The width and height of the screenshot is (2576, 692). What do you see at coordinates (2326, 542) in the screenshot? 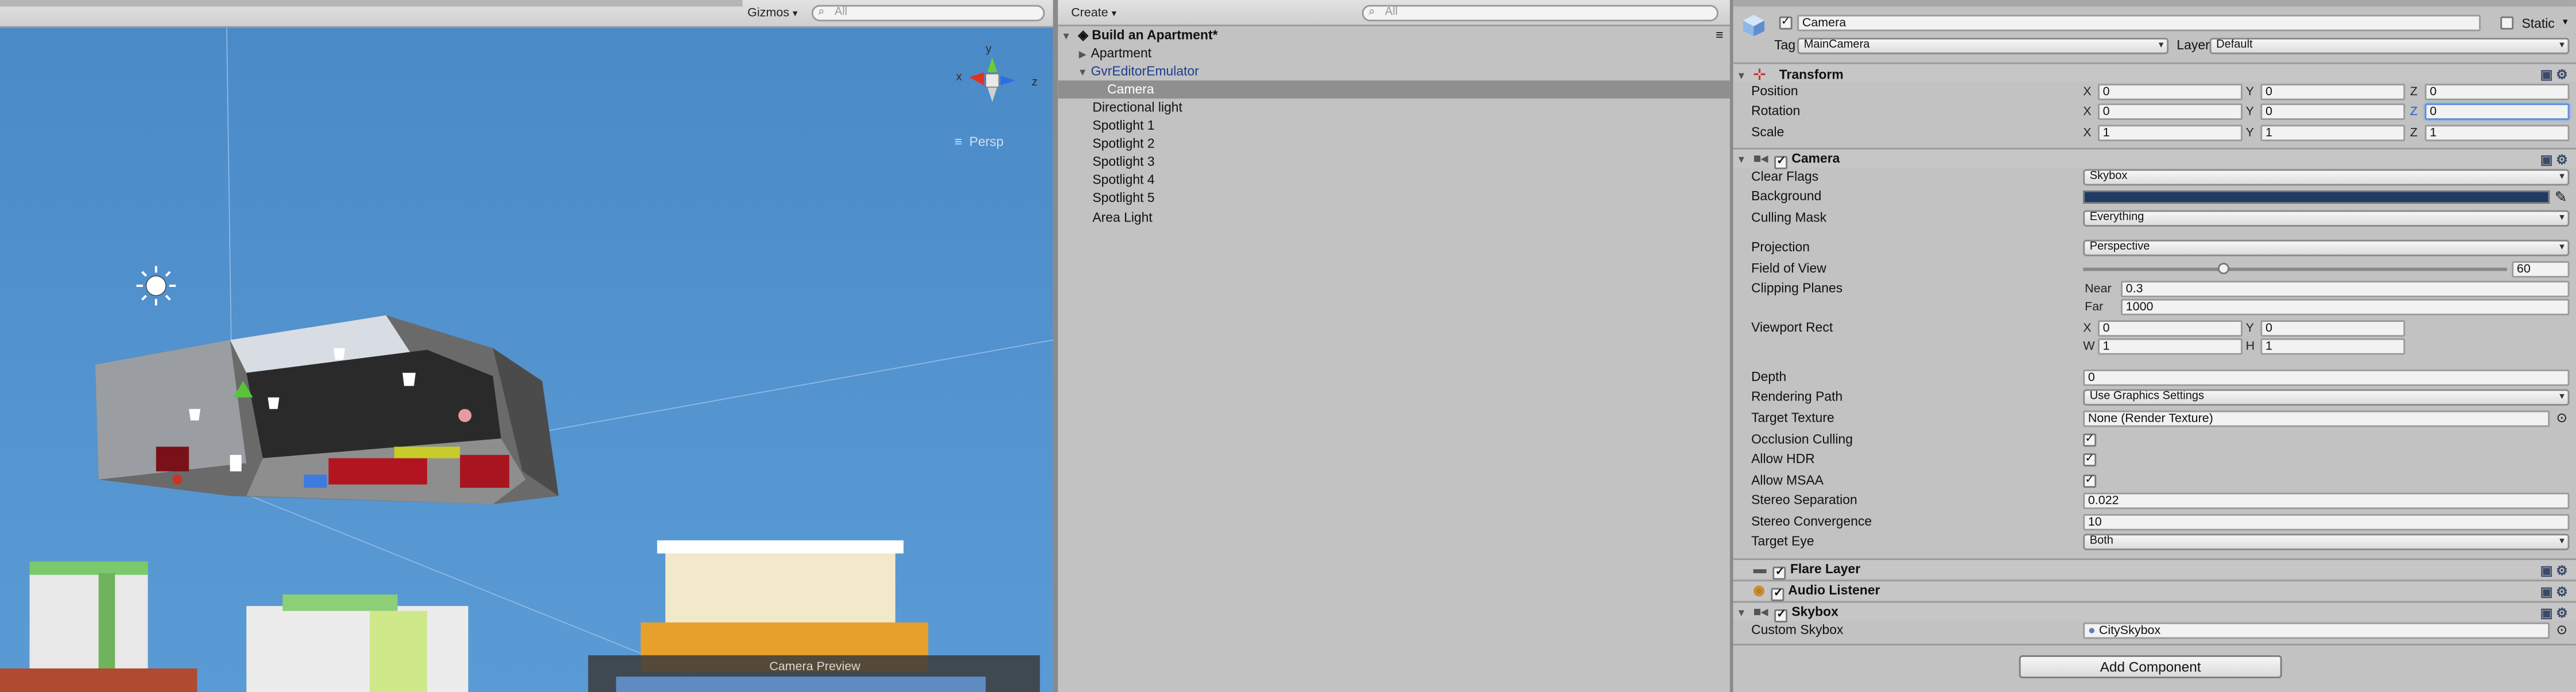
I see `target-eye-dropdown: Both ▾` at bounding box center [2326, 542].